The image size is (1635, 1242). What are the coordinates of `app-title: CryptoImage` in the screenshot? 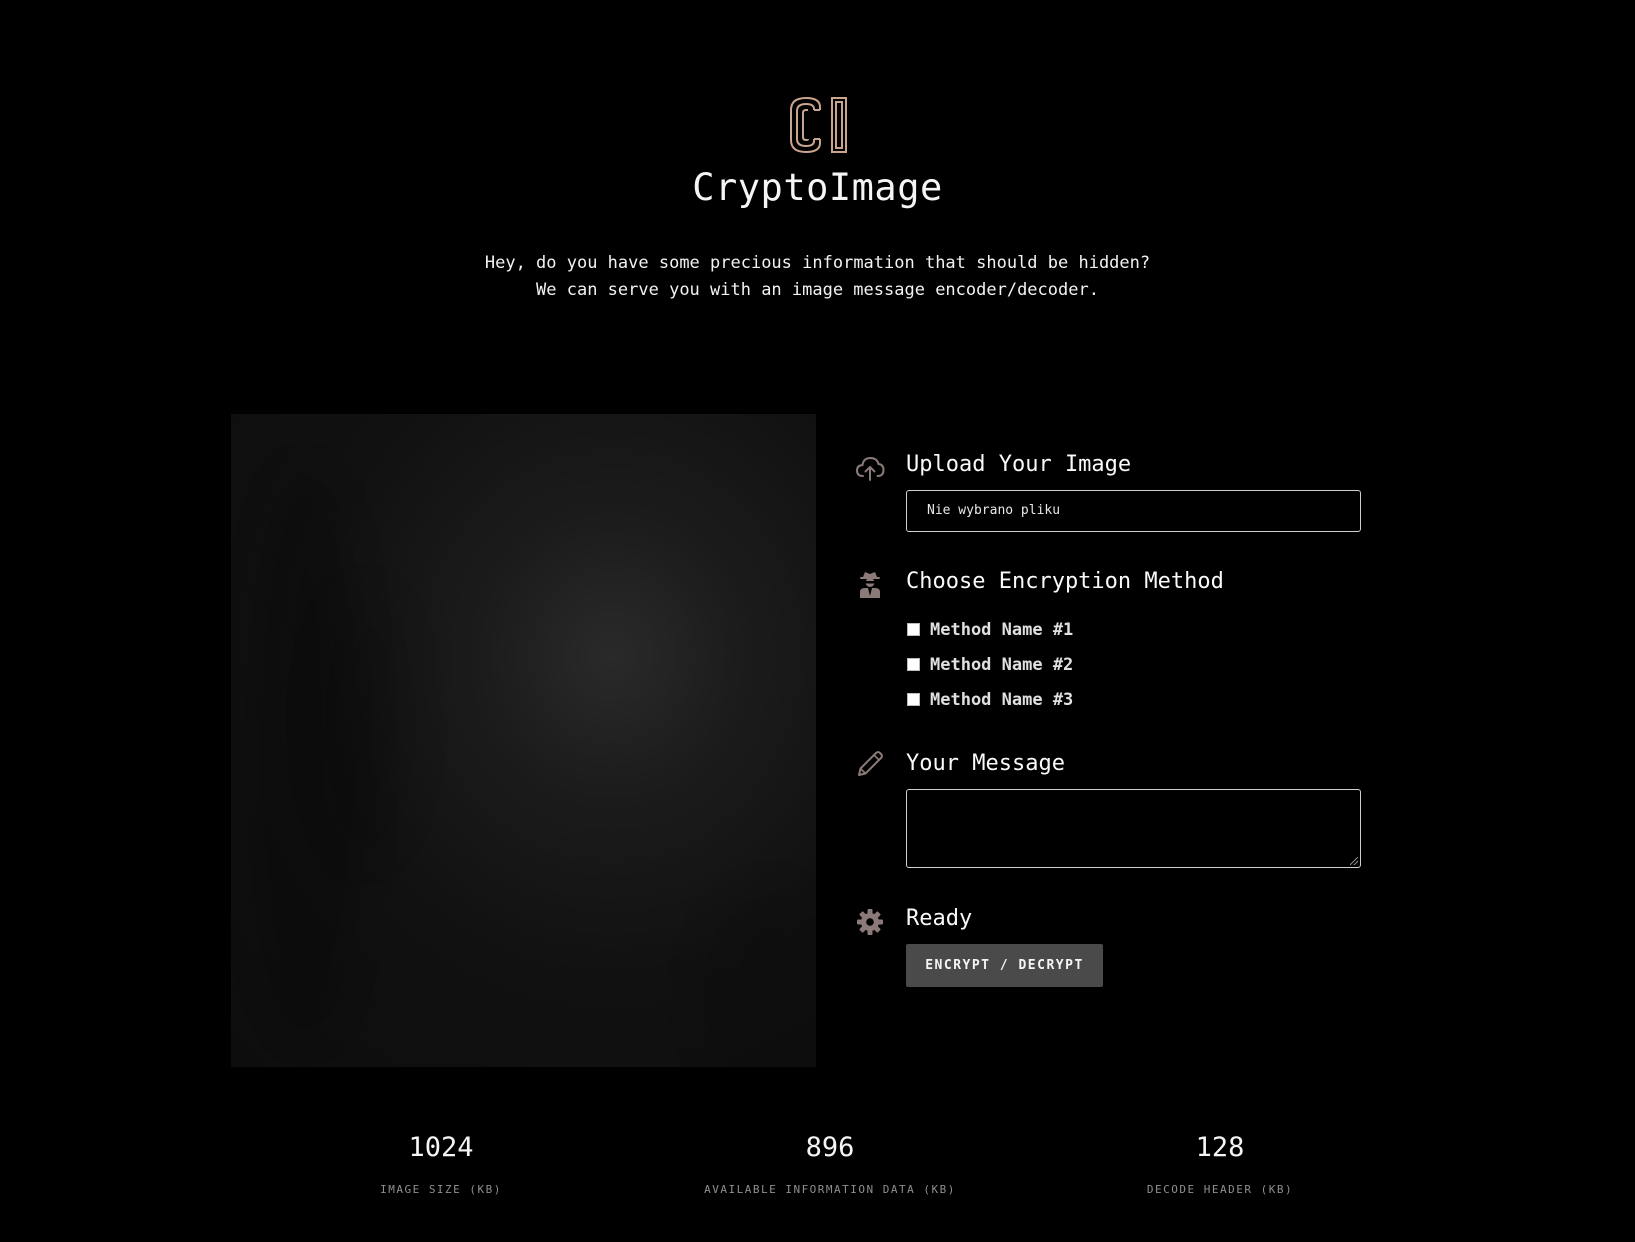 It's located at (817, 187).